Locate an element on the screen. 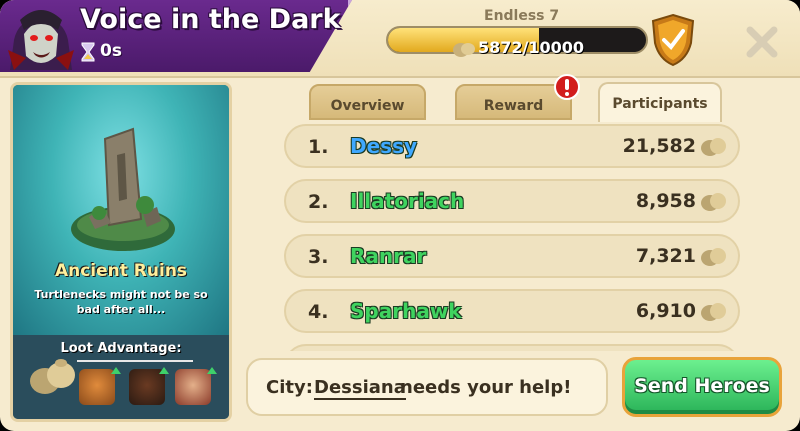 The height and width of the screenshot is (431, 800). participant-score: 6,910 is located at coordinates (665, 311).